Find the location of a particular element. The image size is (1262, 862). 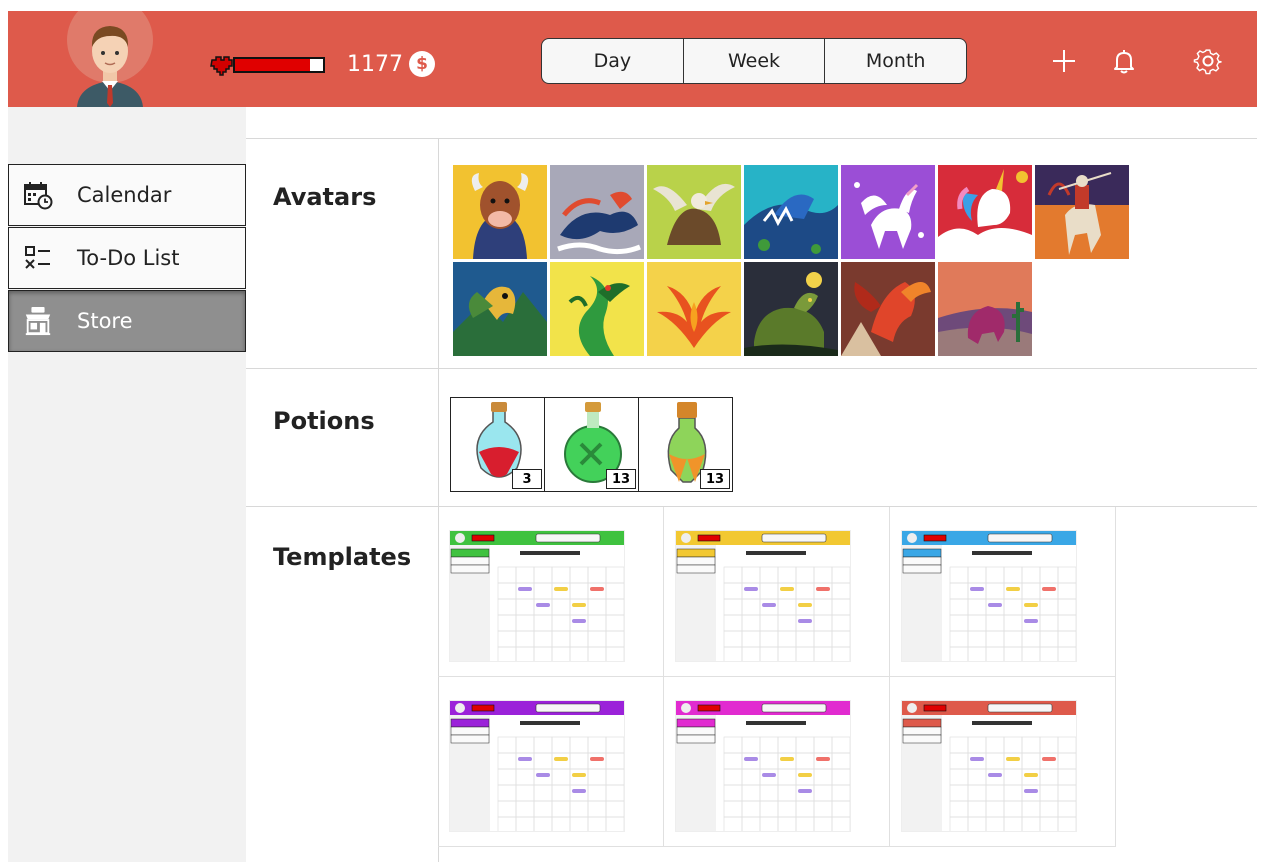

section-title-avatars: Avatars is located at coordinates (325, 197).